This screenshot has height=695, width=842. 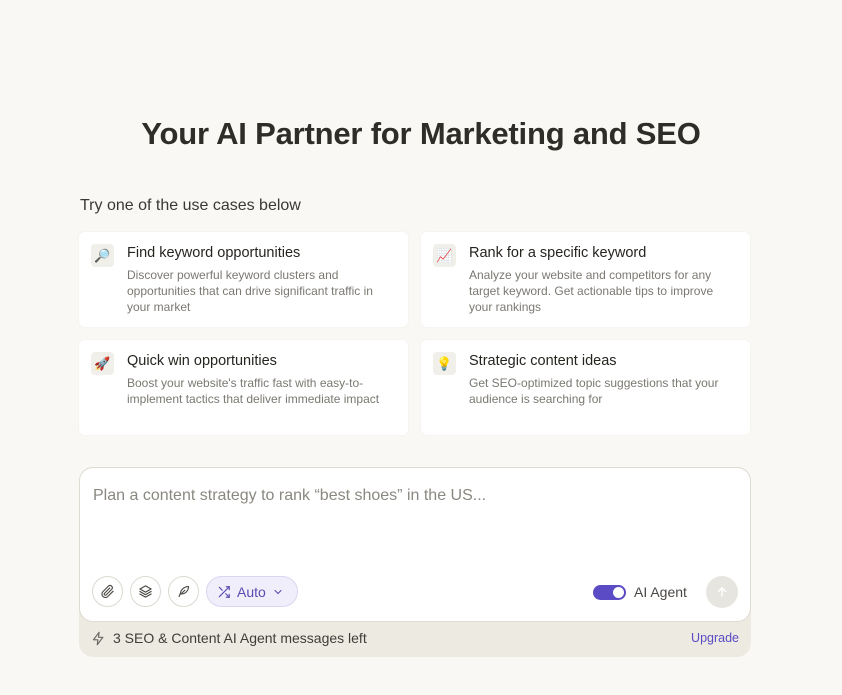 I want to click on prompt-input, so click(x=413, y=496).